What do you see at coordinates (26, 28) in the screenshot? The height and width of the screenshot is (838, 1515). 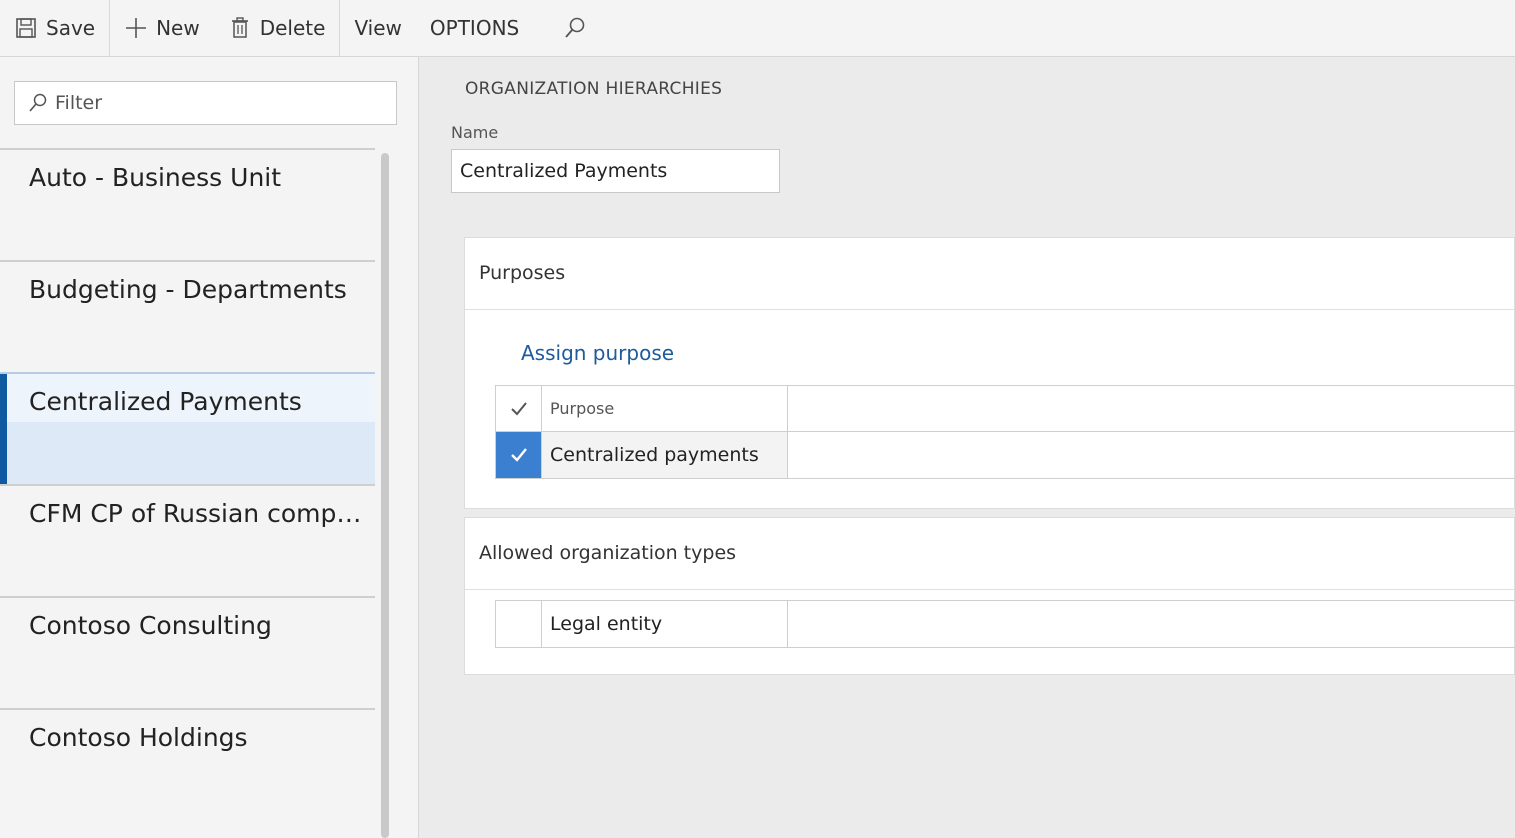 I see `save-icon` at bounding box center [26, 28].